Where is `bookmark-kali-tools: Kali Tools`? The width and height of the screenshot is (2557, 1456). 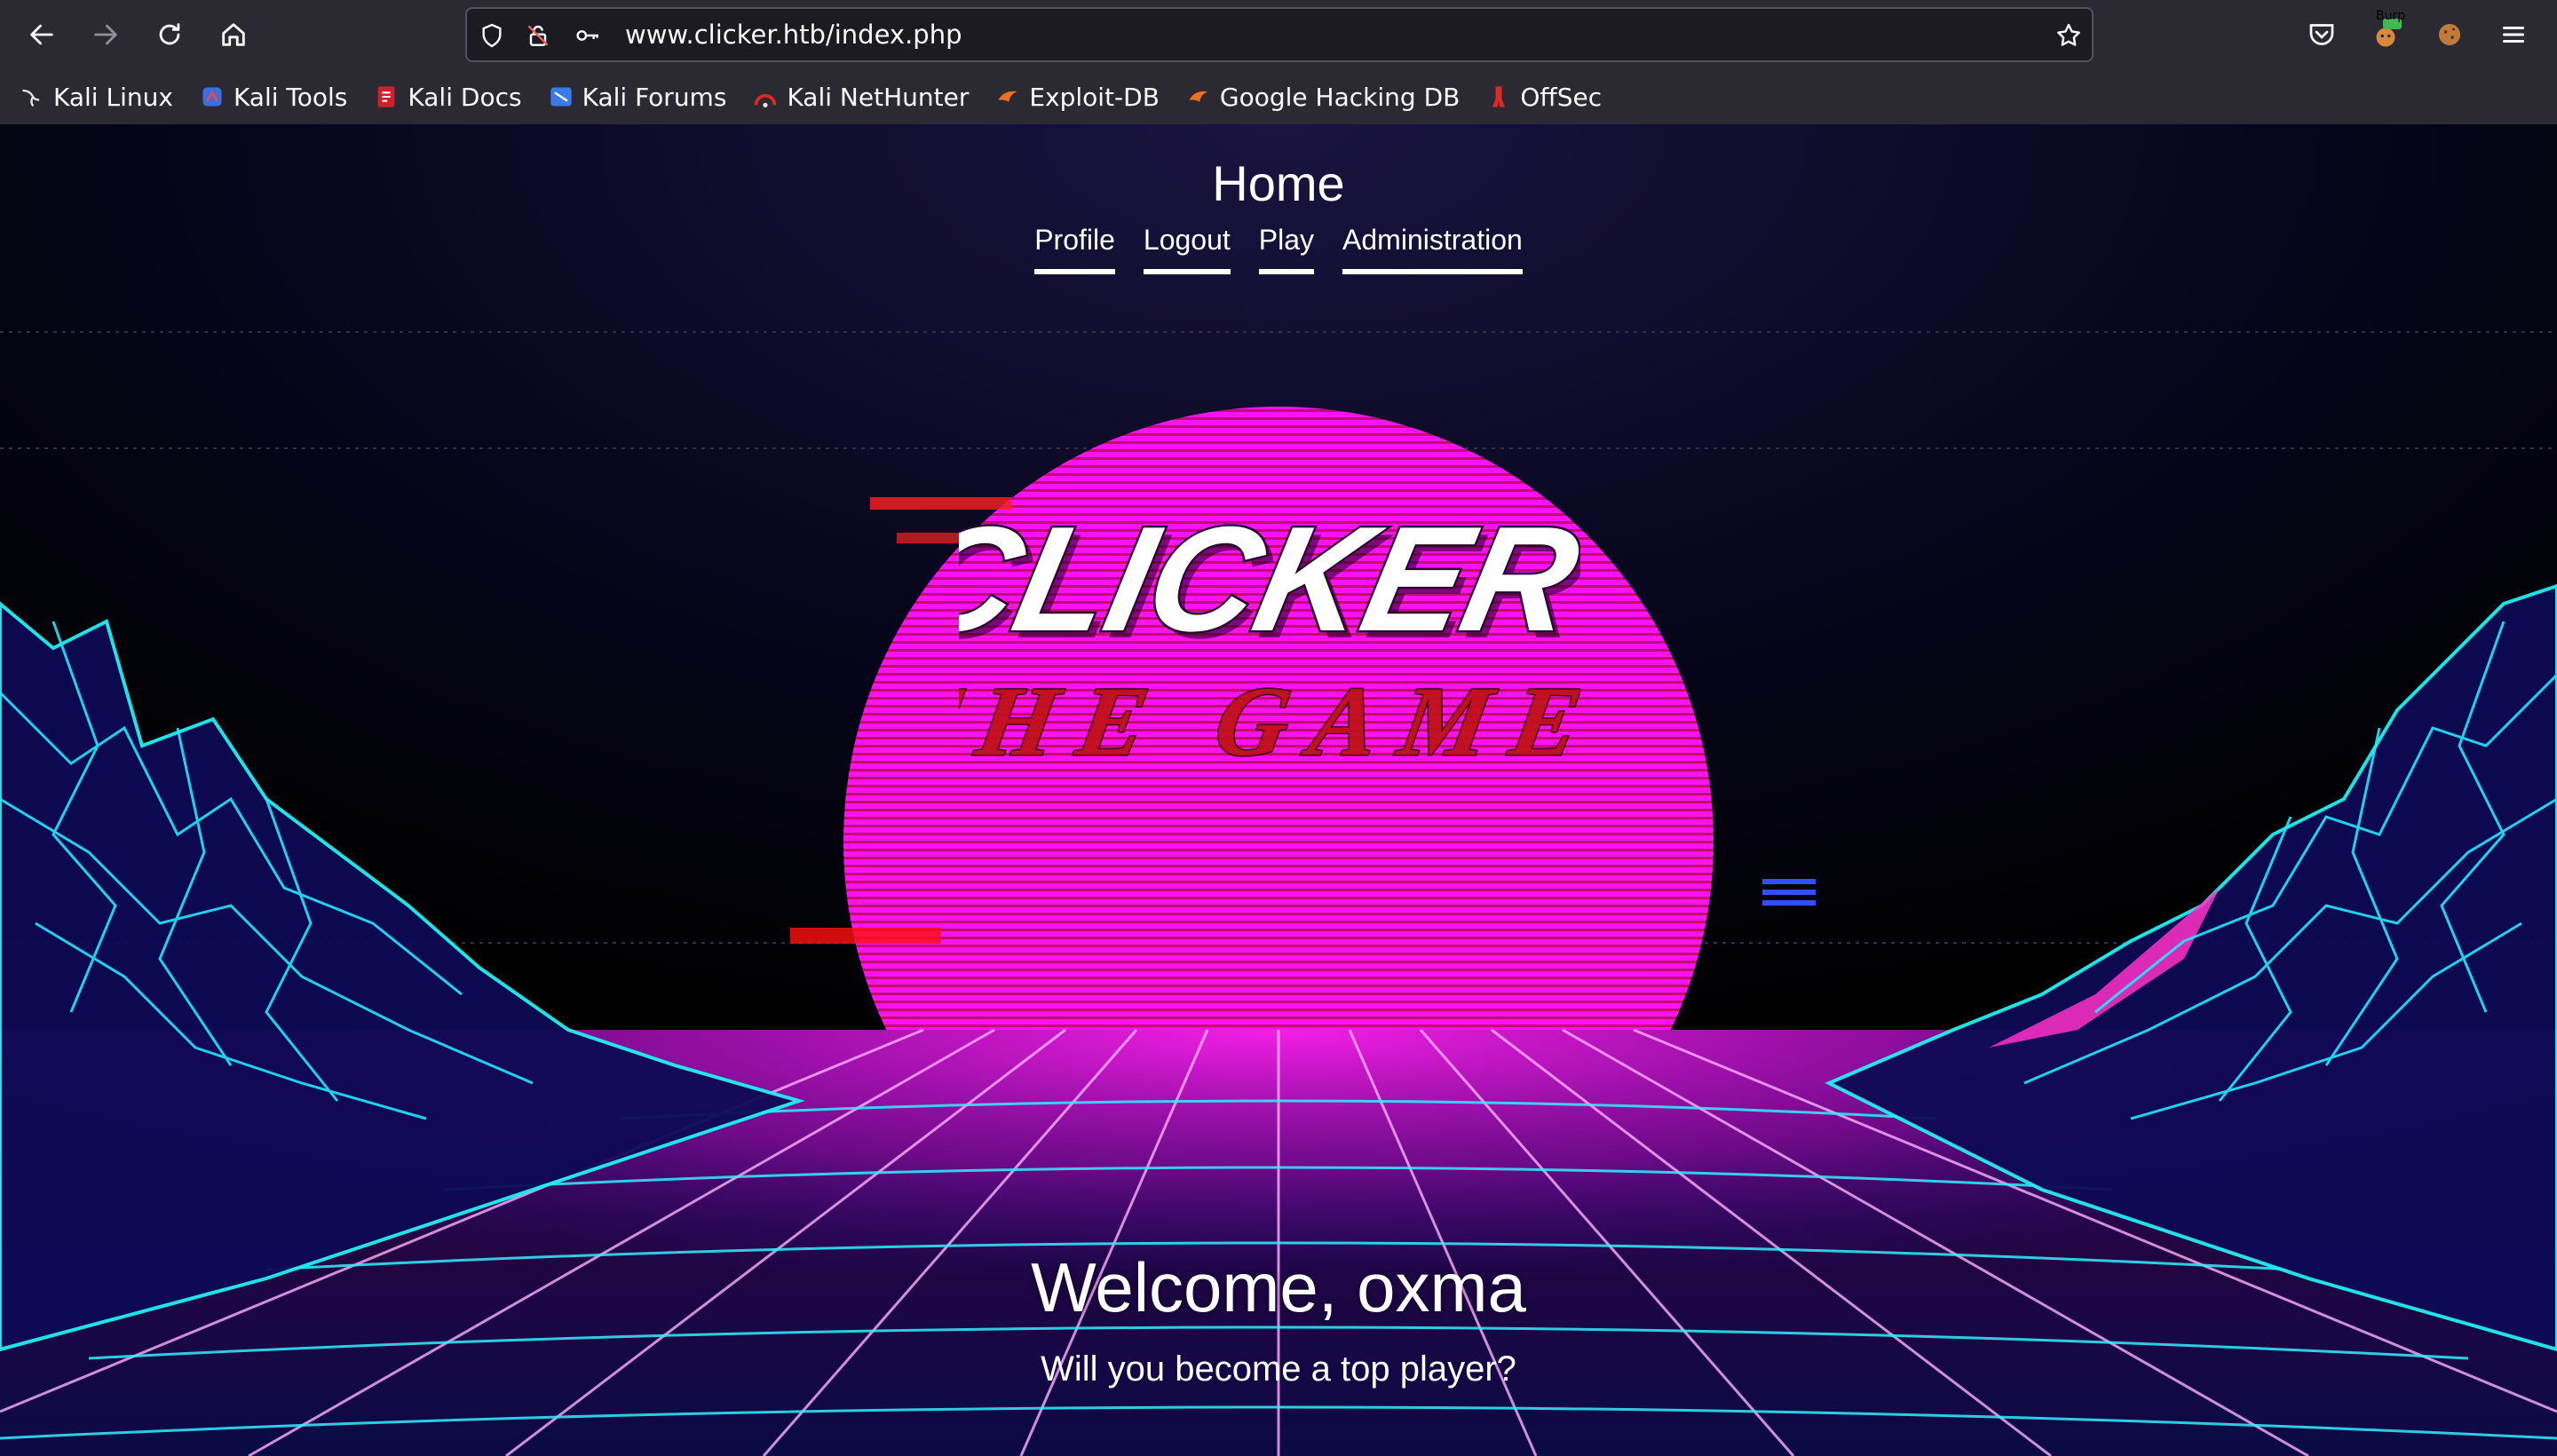 bookmark-kali-tools: Kali Tools is located at coordinates (278, 96).